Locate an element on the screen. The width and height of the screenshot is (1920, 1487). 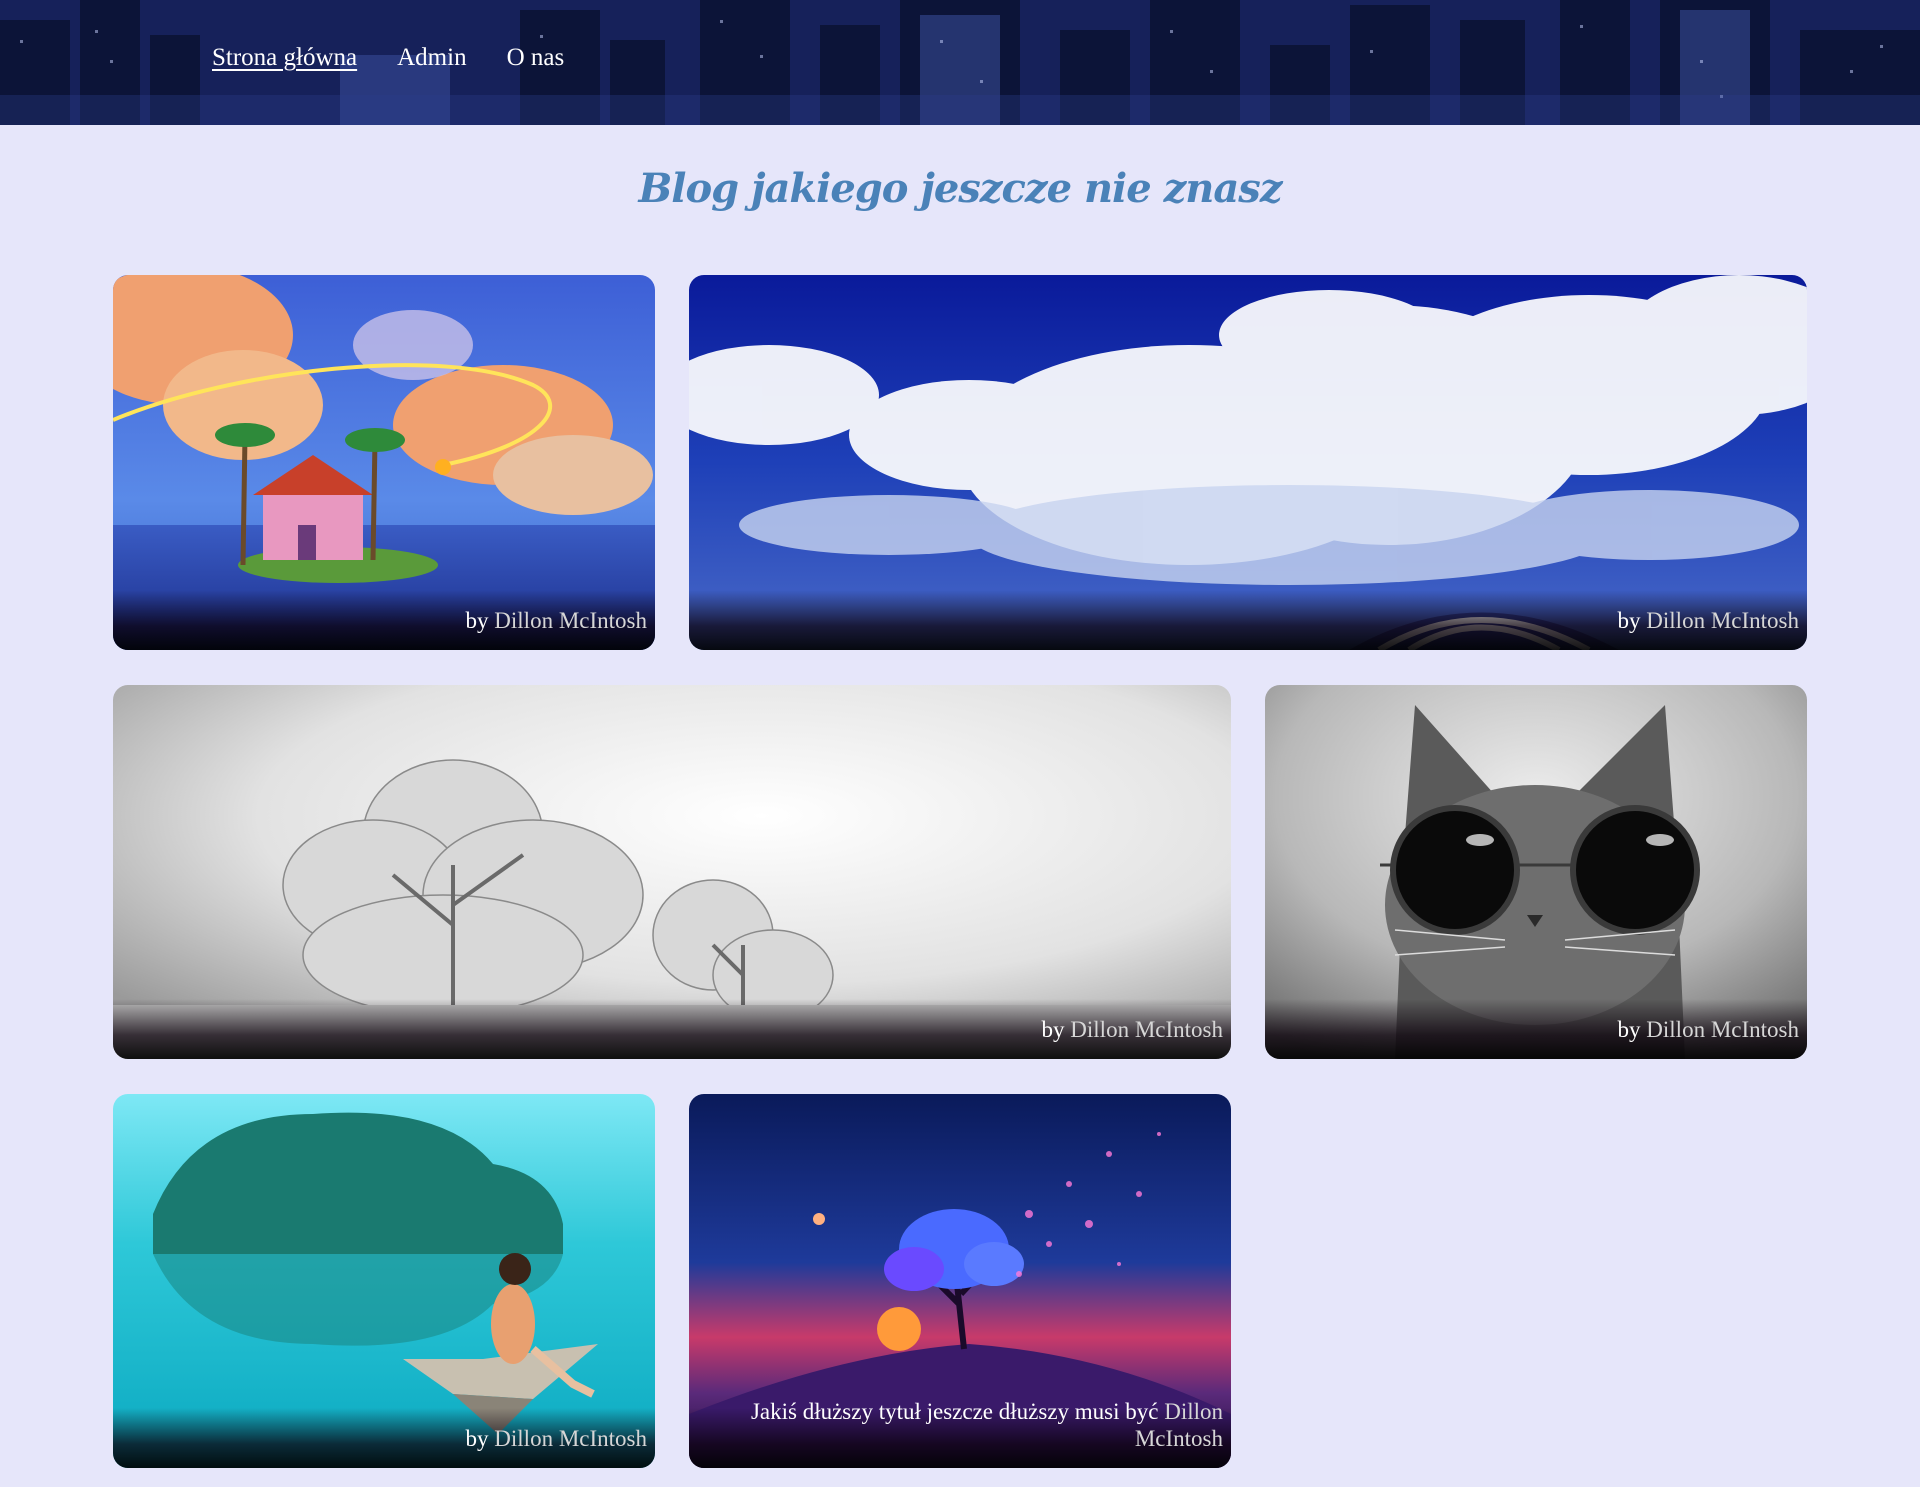
nav-link-home: Strona główna is located at coordinates (284, 58).